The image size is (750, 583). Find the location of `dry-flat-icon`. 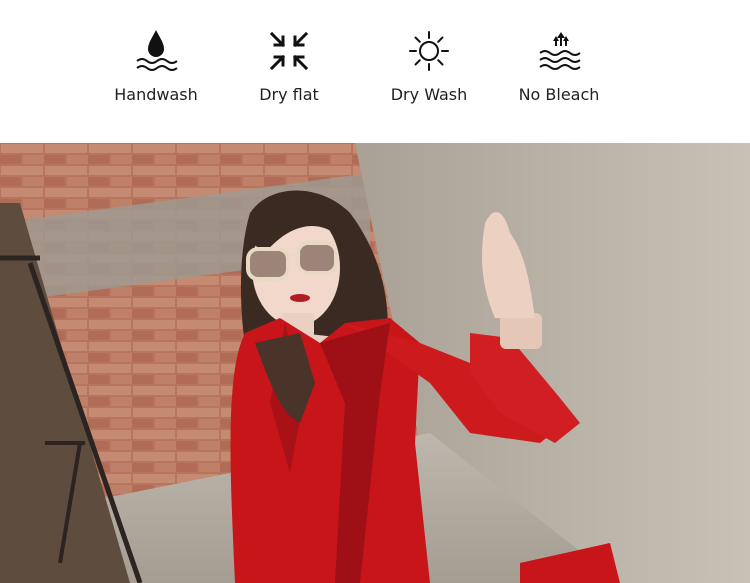

dry-flat-icon is located at coordinates (289, 51).